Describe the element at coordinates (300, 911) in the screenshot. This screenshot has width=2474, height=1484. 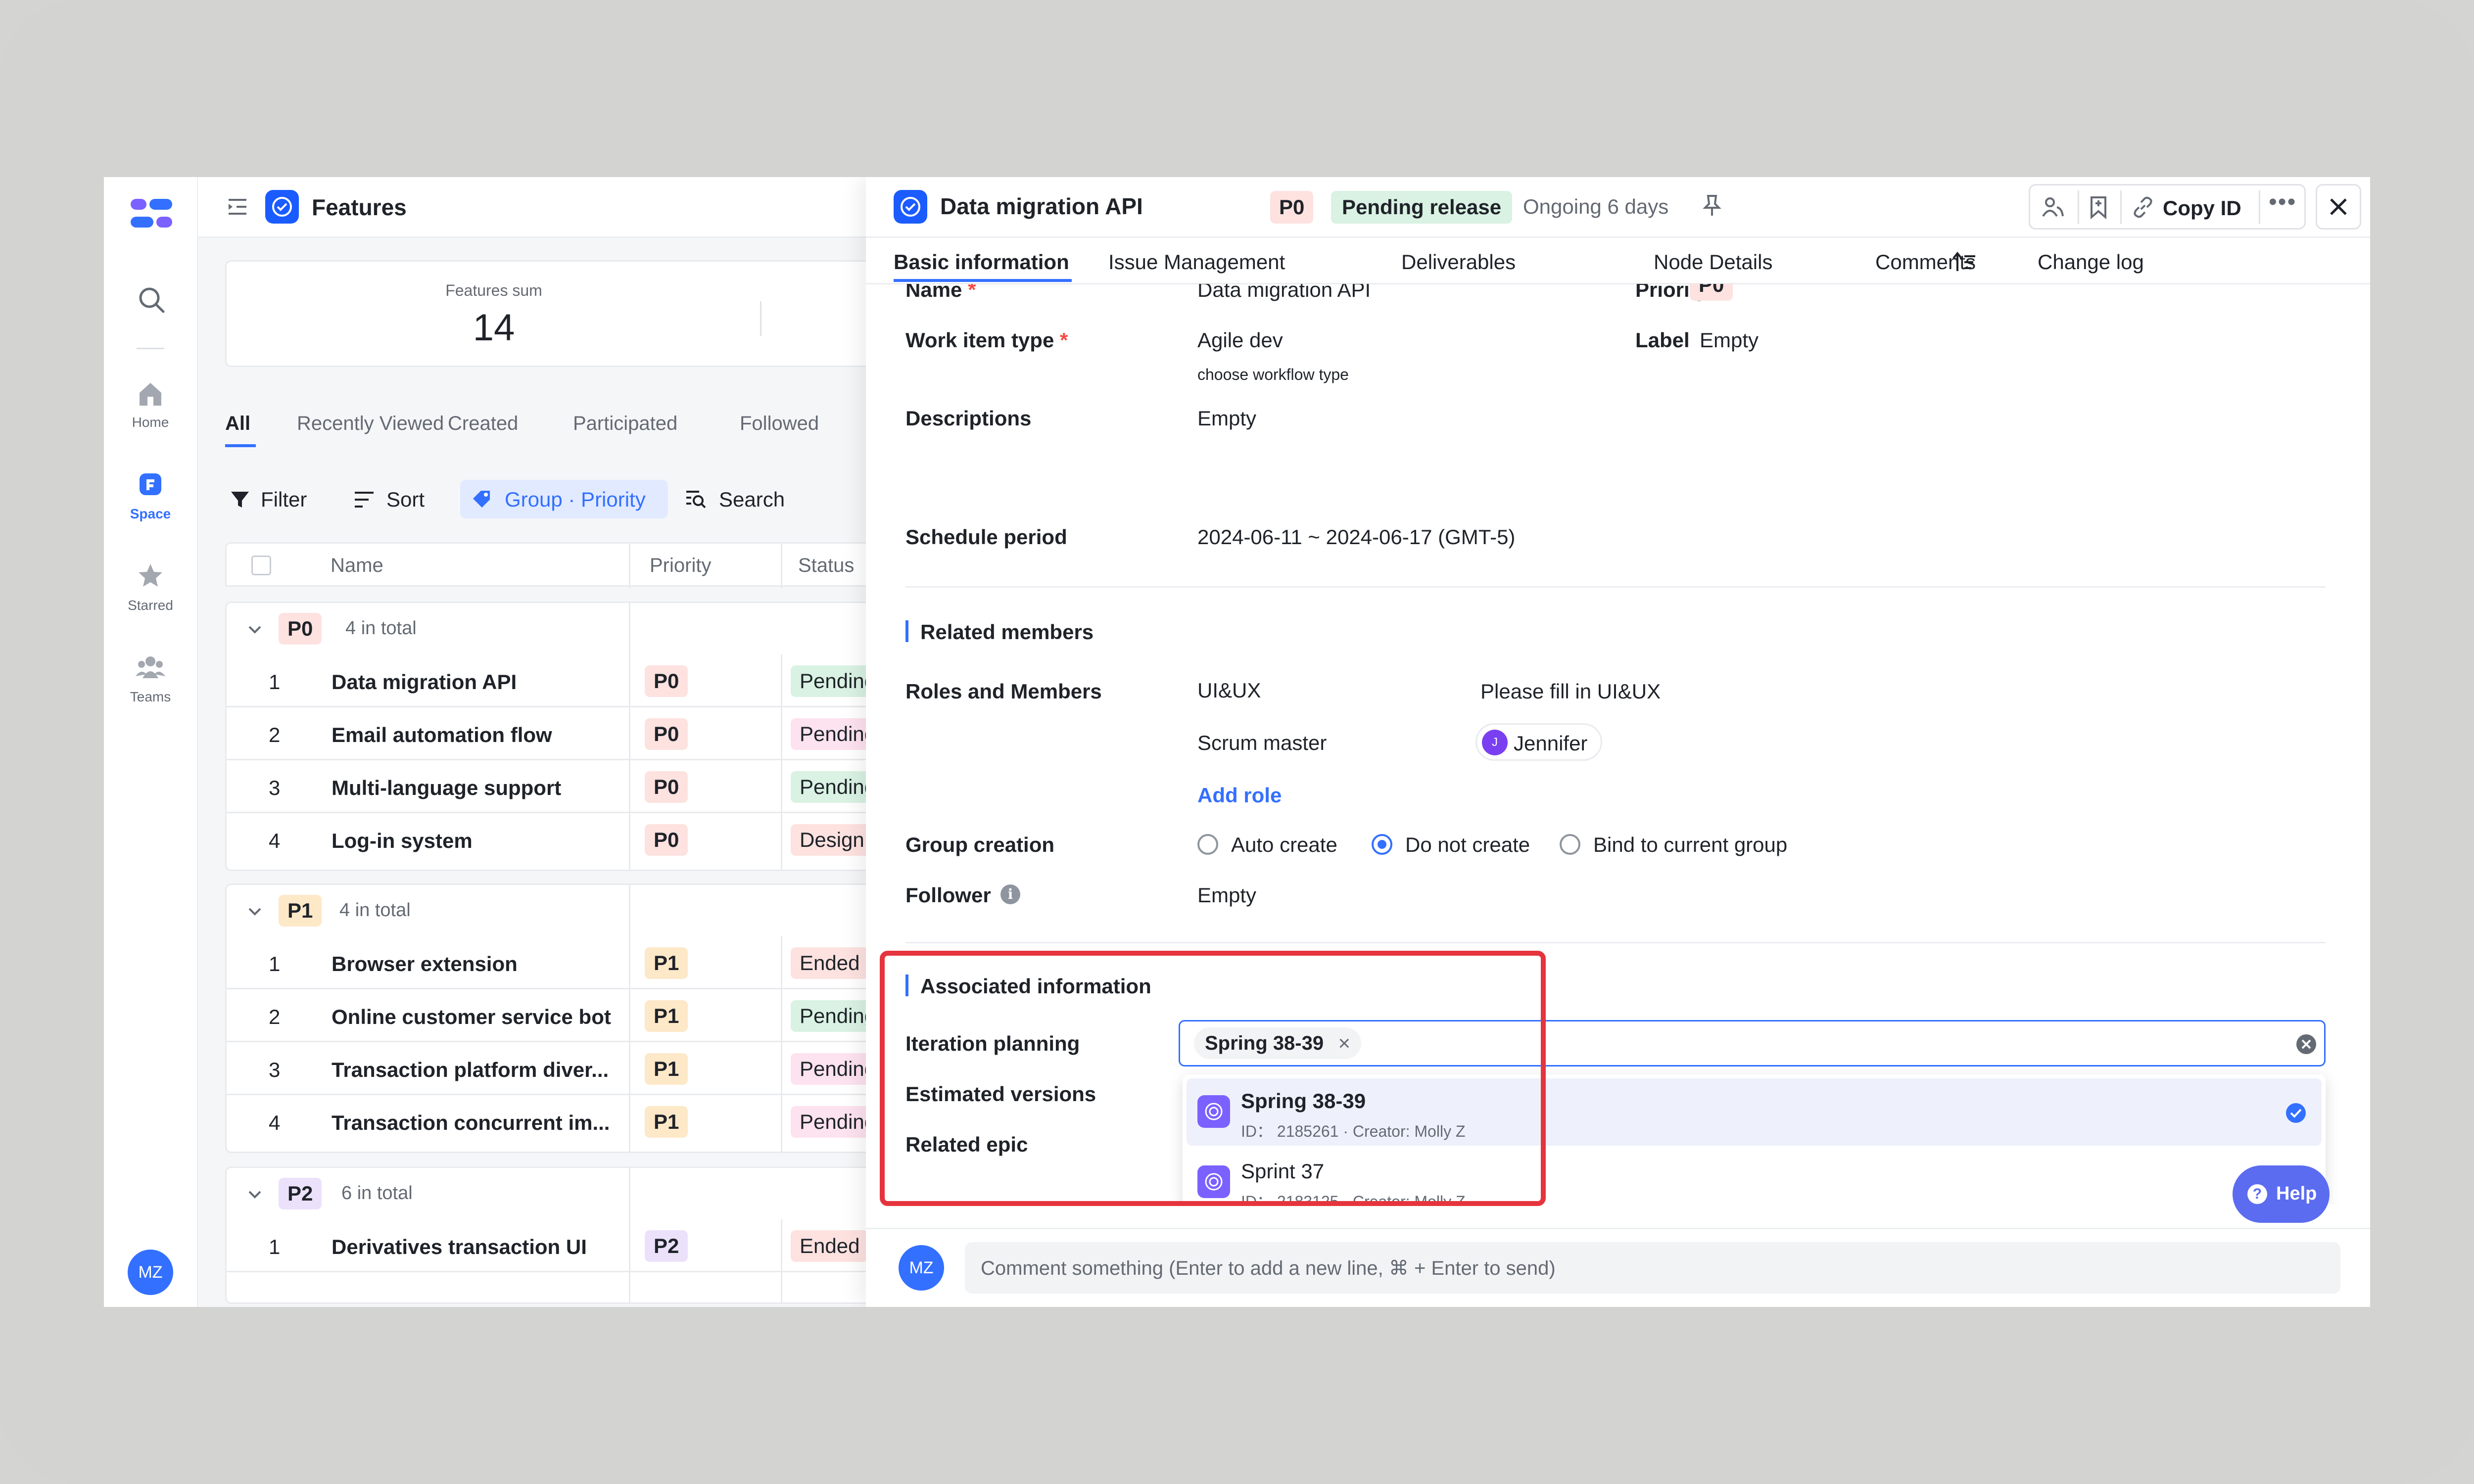
I see `group-badge: P1` at that location.